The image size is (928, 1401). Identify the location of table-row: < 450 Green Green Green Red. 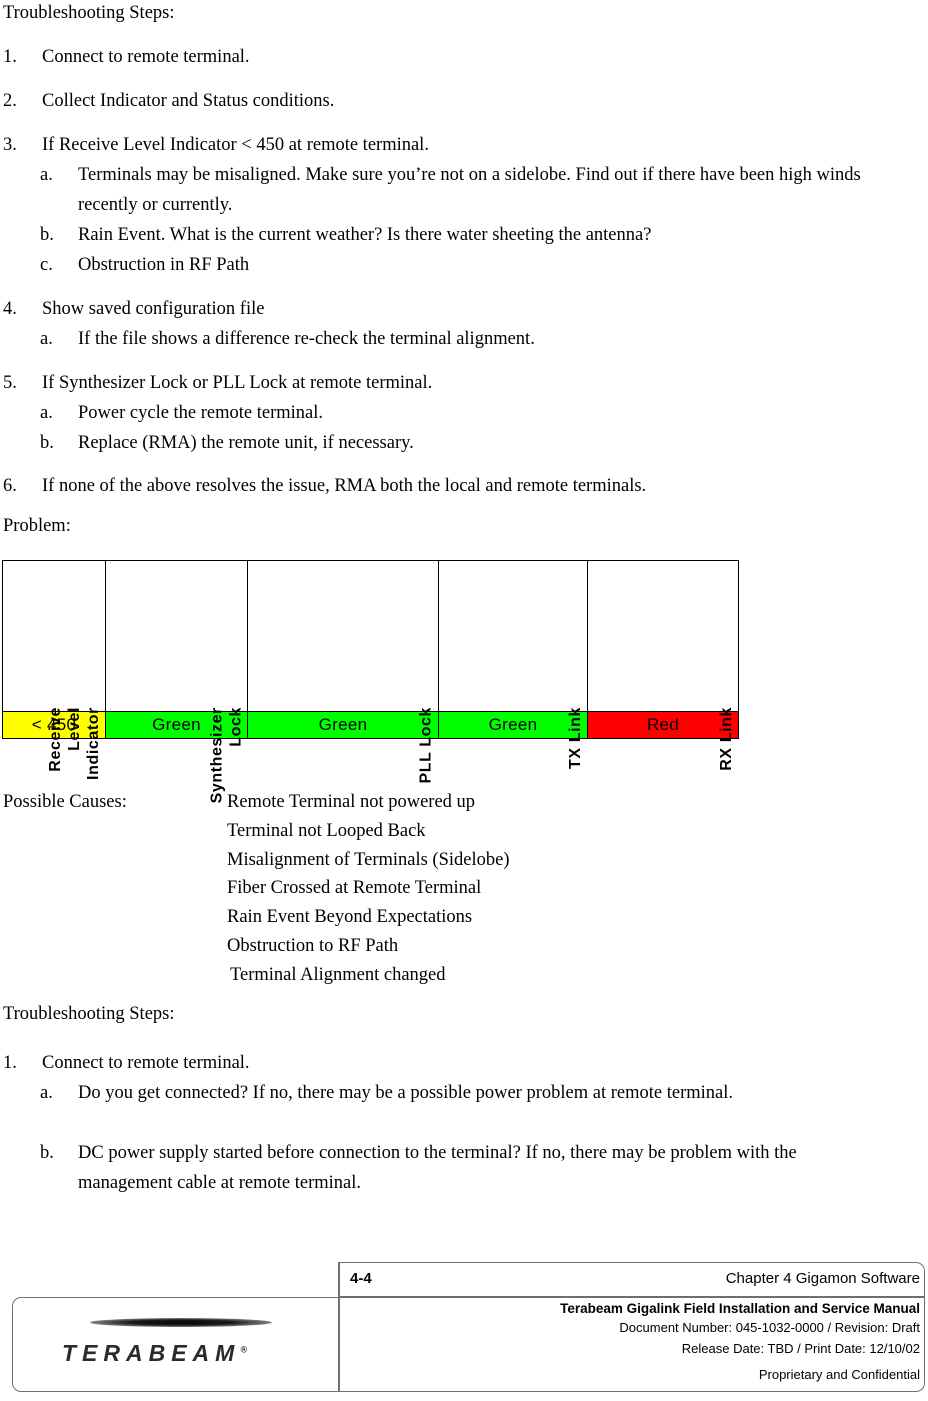
(370, 725).